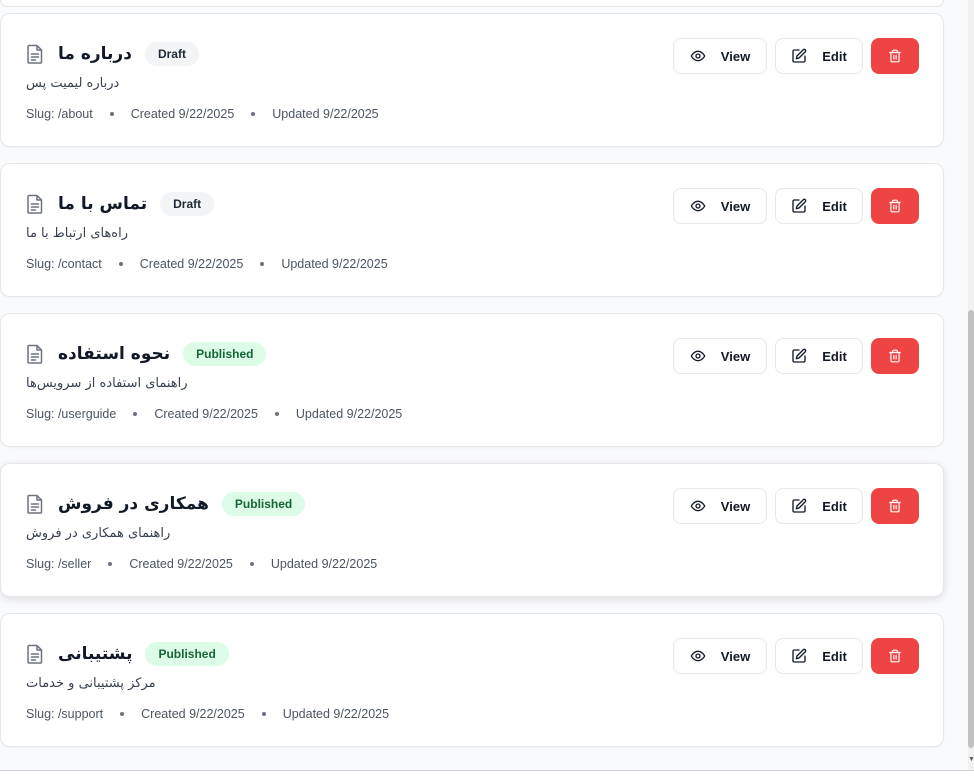 Image resolution: width=974 pixels, height=779 pixels. Describe the element at coordinates (95, 54) in the screenshot. I see `page-title: درباره ما` at that location.